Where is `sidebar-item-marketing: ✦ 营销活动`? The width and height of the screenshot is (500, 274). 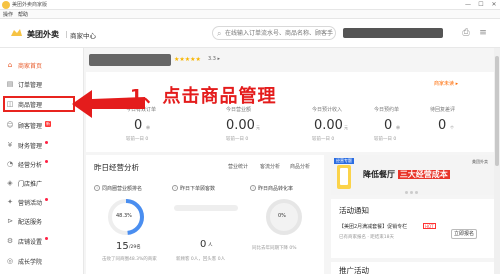
sidebar-item-marketing: ✦ 营销活动 is located at coordinates (42, 202).